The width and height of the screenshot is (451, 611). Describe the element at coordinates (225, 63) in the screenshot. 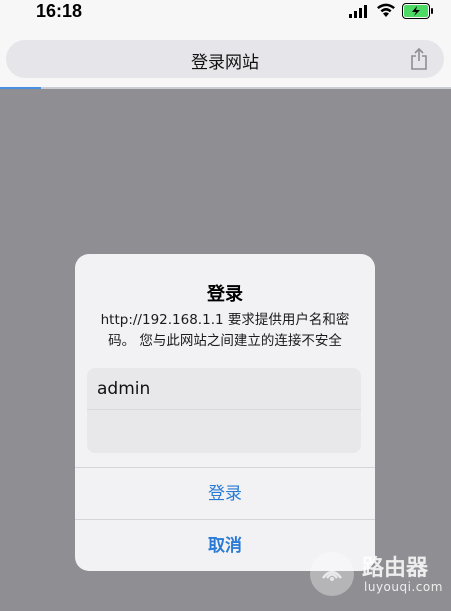

I see `page-title: 登录网站` at that location.